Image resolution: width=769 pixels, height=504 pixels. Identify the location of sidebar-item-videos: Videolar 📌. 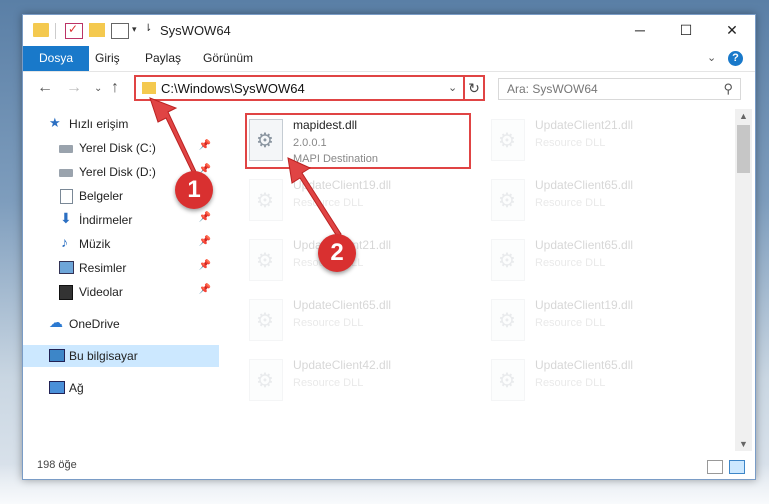
(121, 292).